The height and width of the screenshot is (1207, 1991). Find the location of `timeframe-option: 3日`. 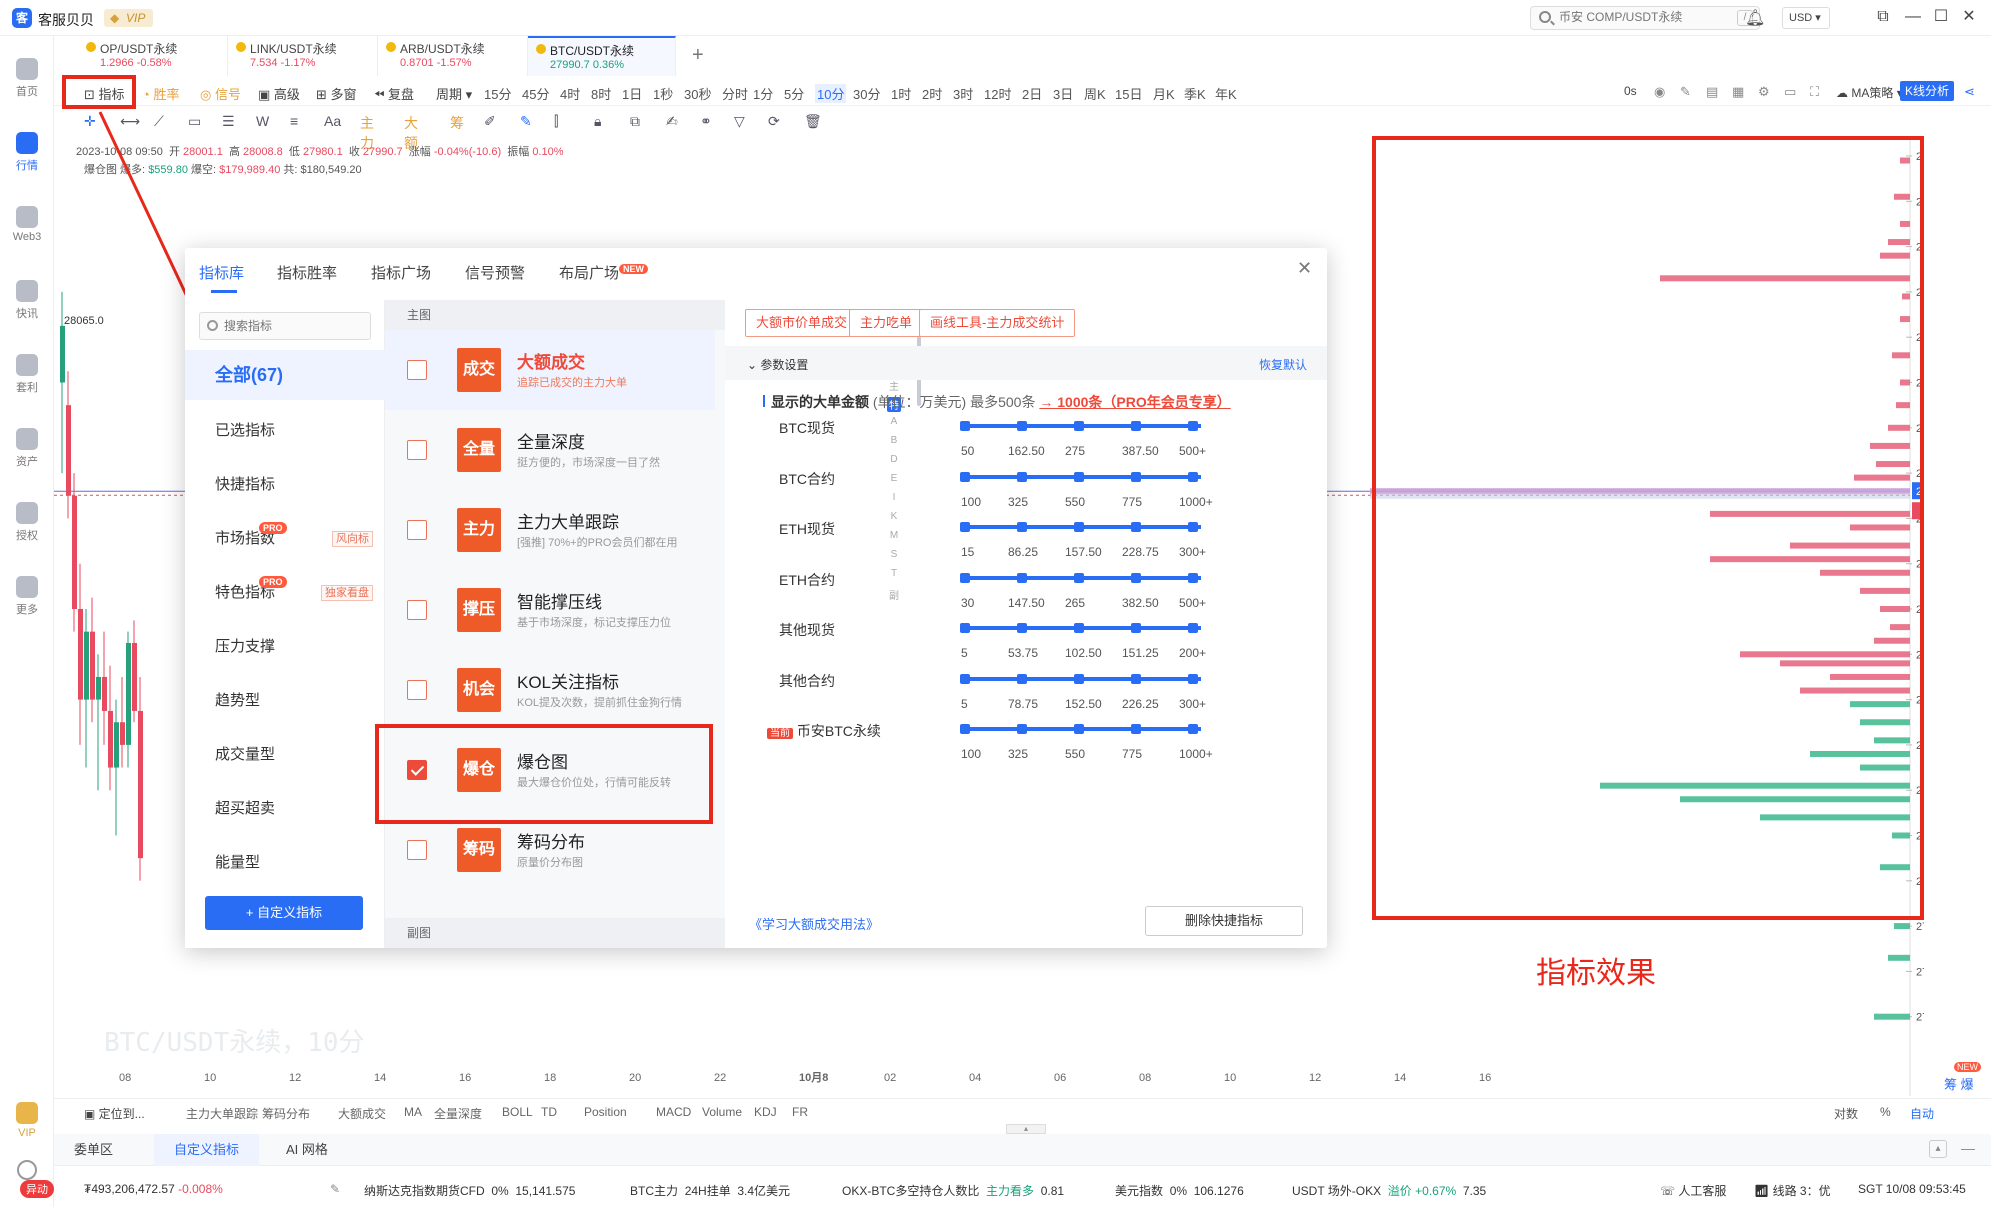

timeframe-option: 3日 is located at coordinates (1063, 93).